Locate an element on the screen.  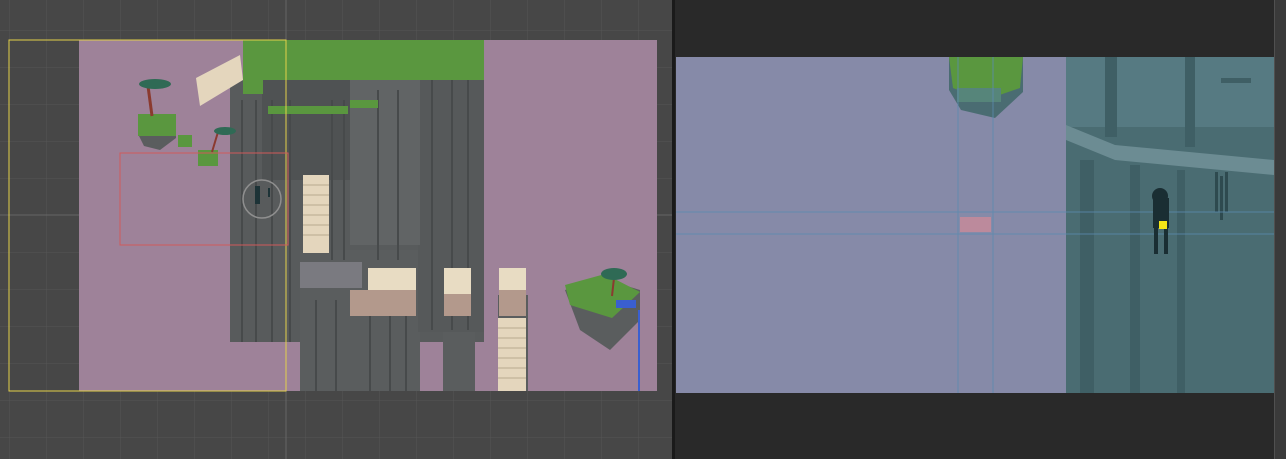
game-cliff is located at coordinates (1170, 225).